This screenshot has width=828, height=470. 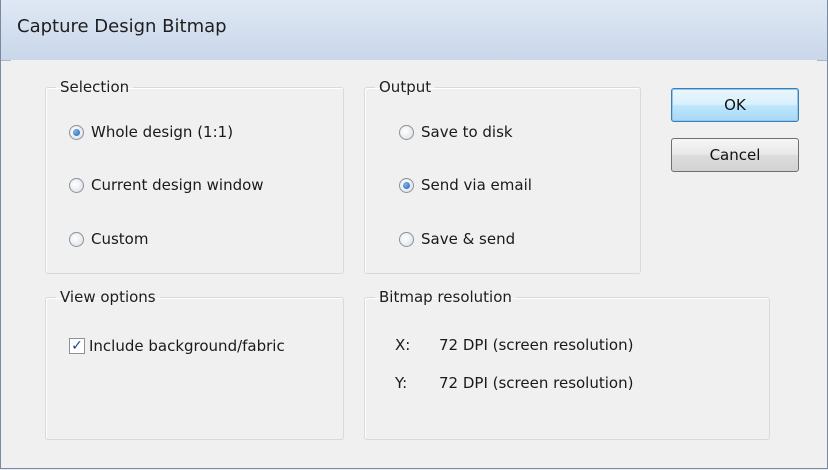 I want to click on resolution-x-row: X: 72 DPI (screen resolution), so click(x=514, y=345).